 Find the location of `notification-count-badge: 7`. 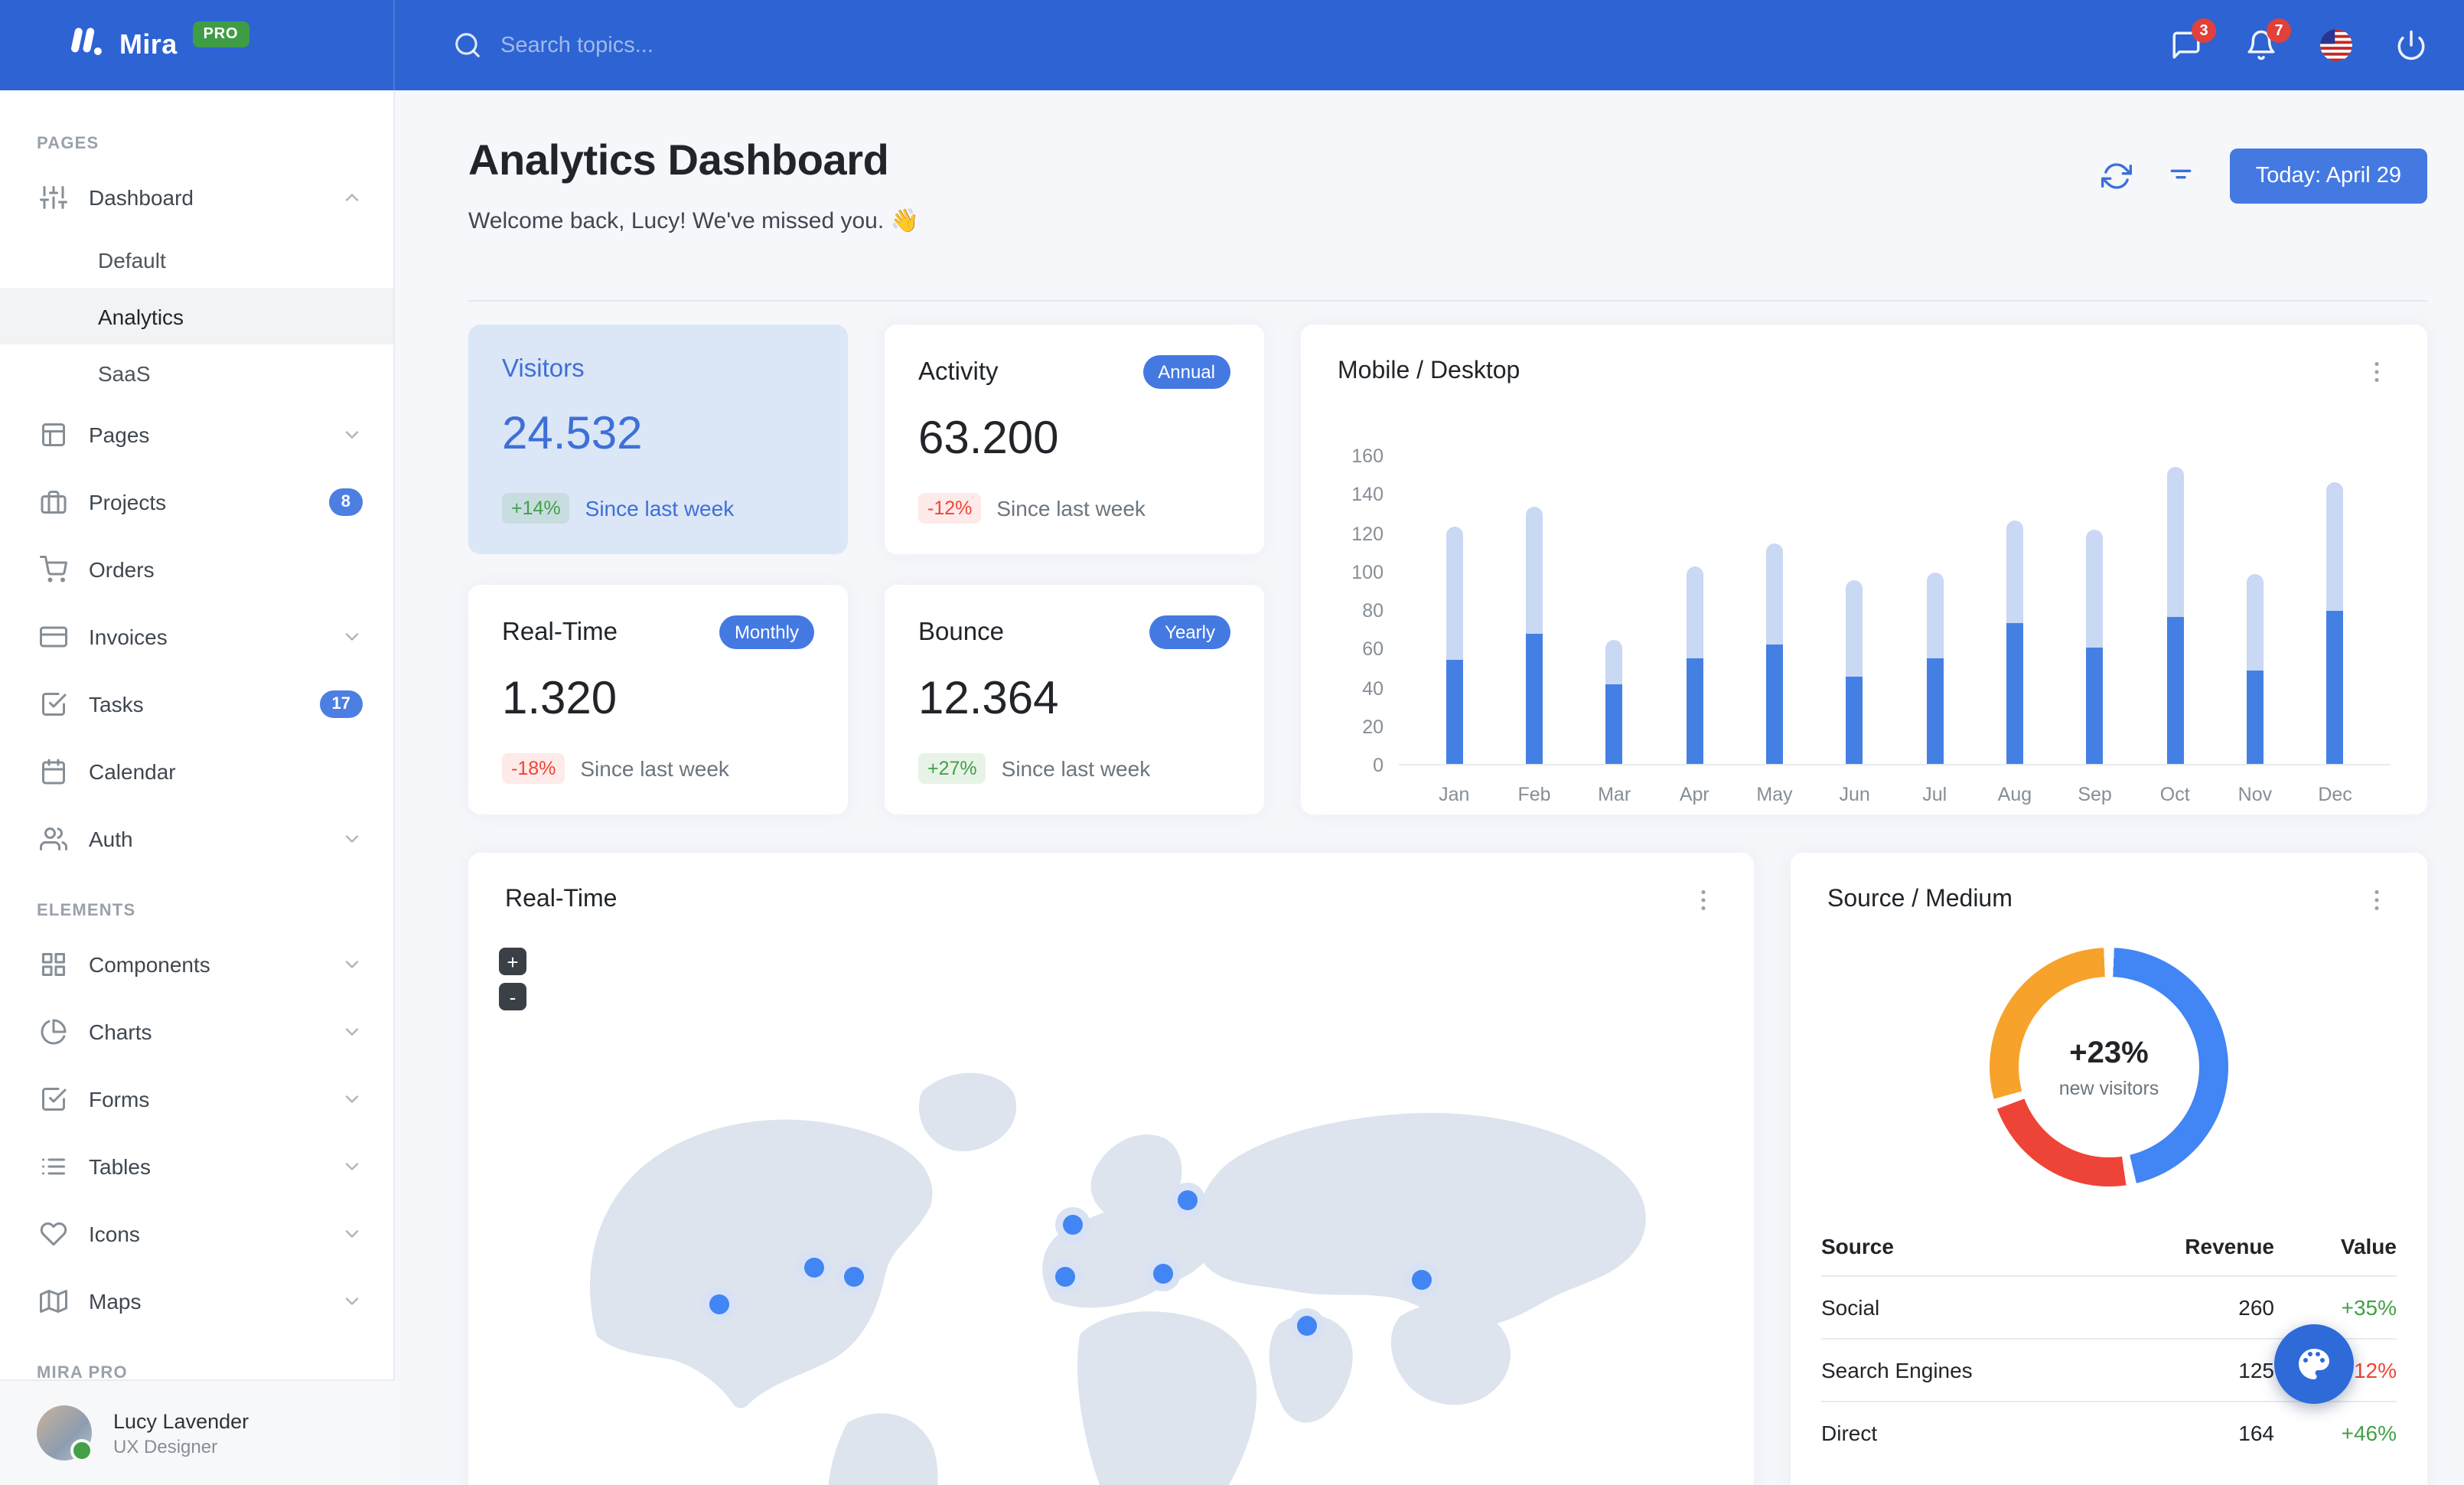

notification-count-badge: 7 is located at coordinates (2279, 30).